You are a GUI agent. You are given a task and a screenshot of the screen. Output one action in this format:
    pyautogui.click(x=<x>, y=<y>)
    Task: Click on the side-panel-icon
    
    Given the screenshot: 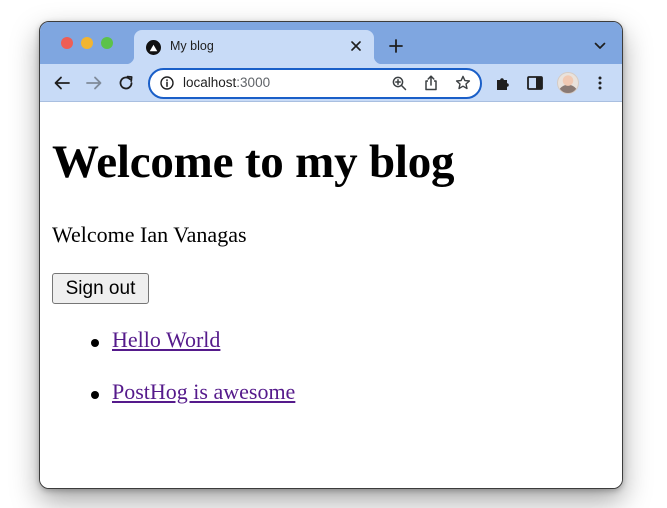 What is the action you would take?
    pyautogui.click(x=535, y=83)
    